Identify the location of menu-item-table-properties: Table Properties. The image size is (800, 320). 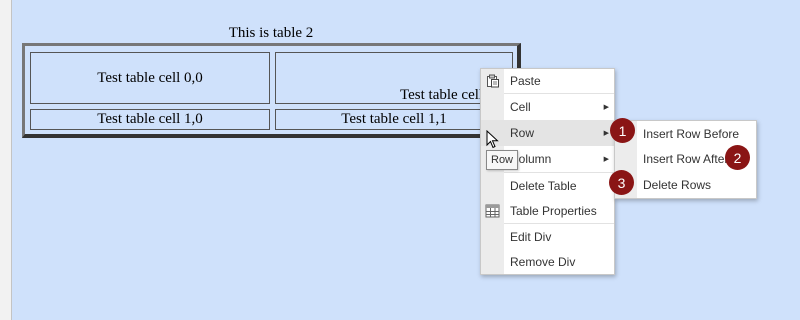
(547, 210).